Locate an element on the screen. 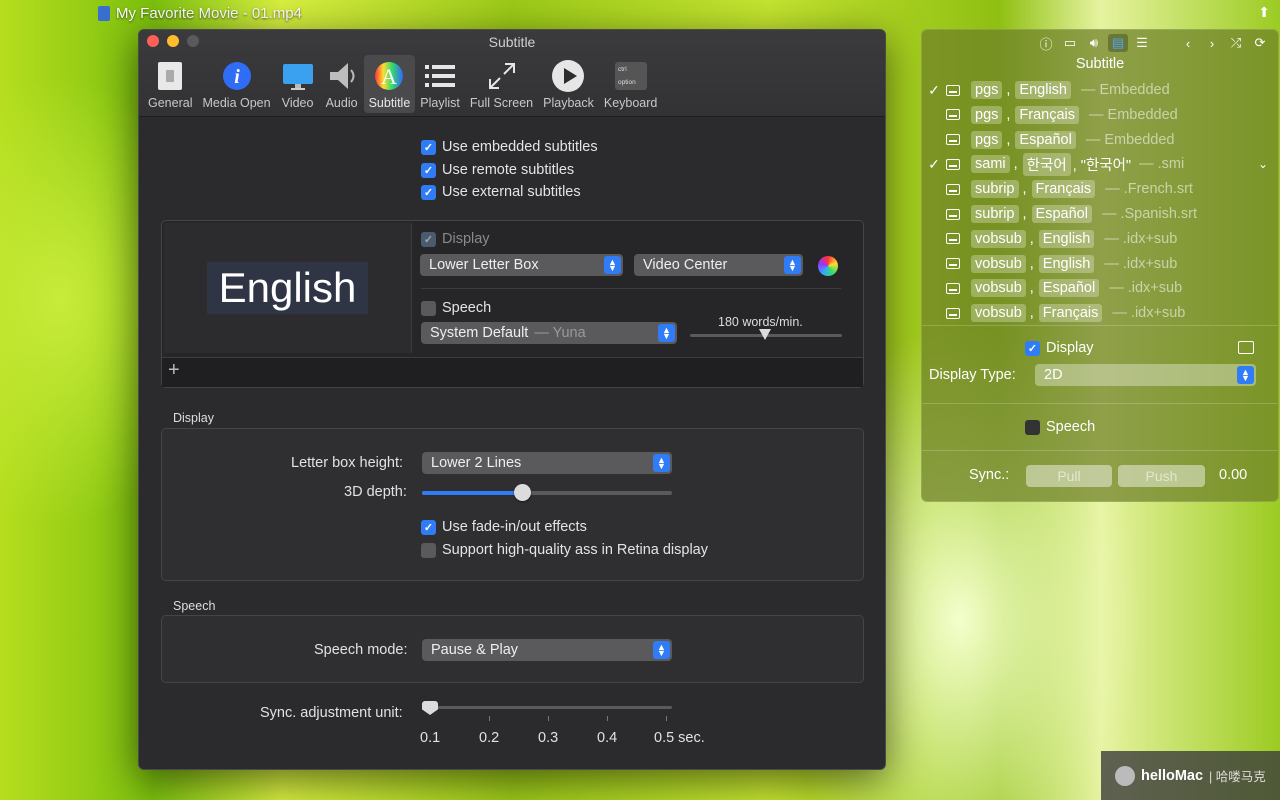 The height and width of the screenshot is (800, 1280). tab-playlist: Playlist is located at coordinates (440, 84).